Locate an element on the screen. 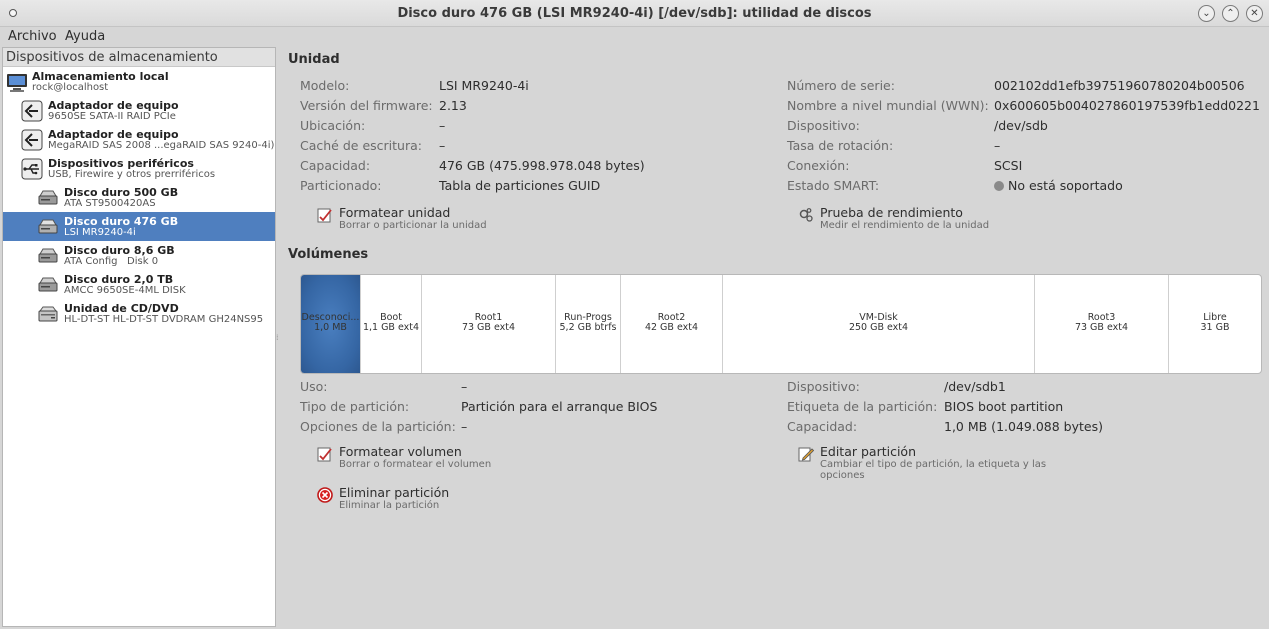 The width and height of the screenshot is (1269, 629). volume-segment: Boot 1,1 GB ext4 is located at coordinates (391, 324).